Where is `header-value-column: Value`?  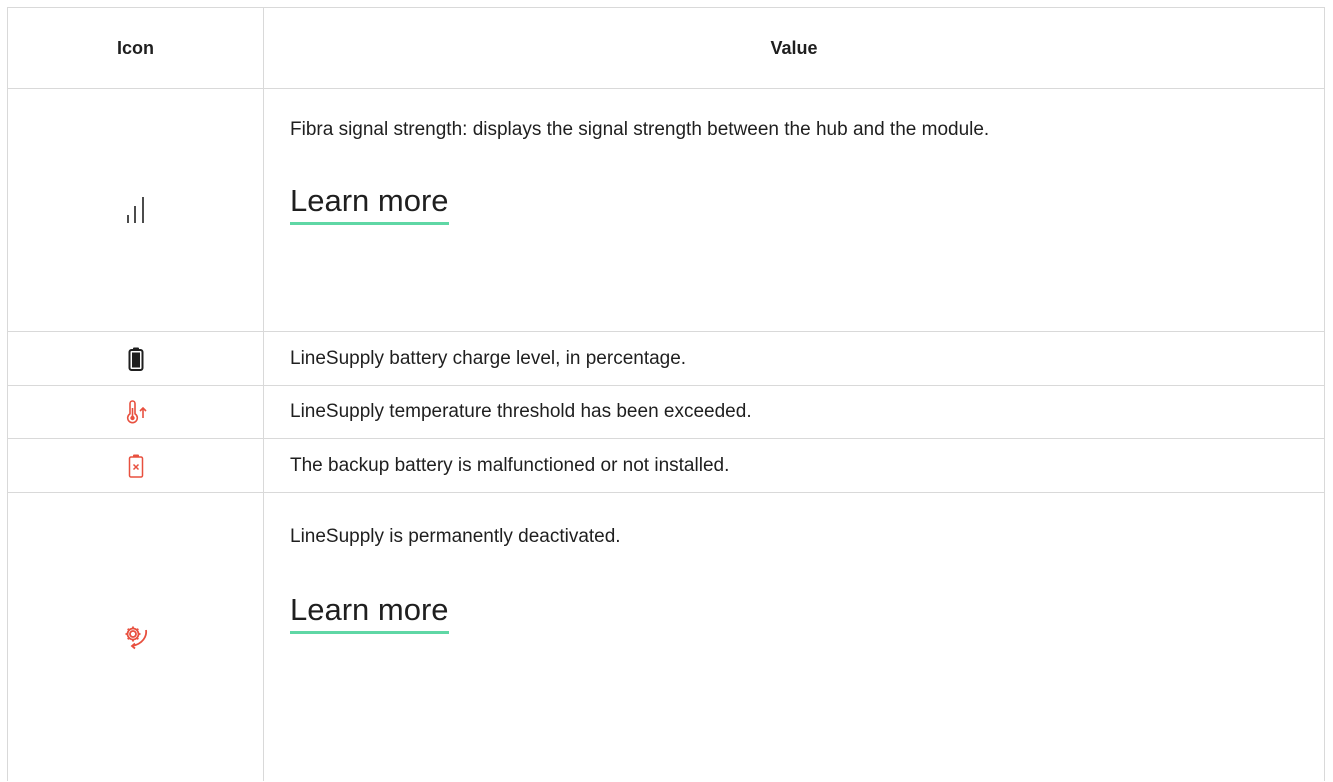 header-value-column: Value is located at coordinates (794, 47).